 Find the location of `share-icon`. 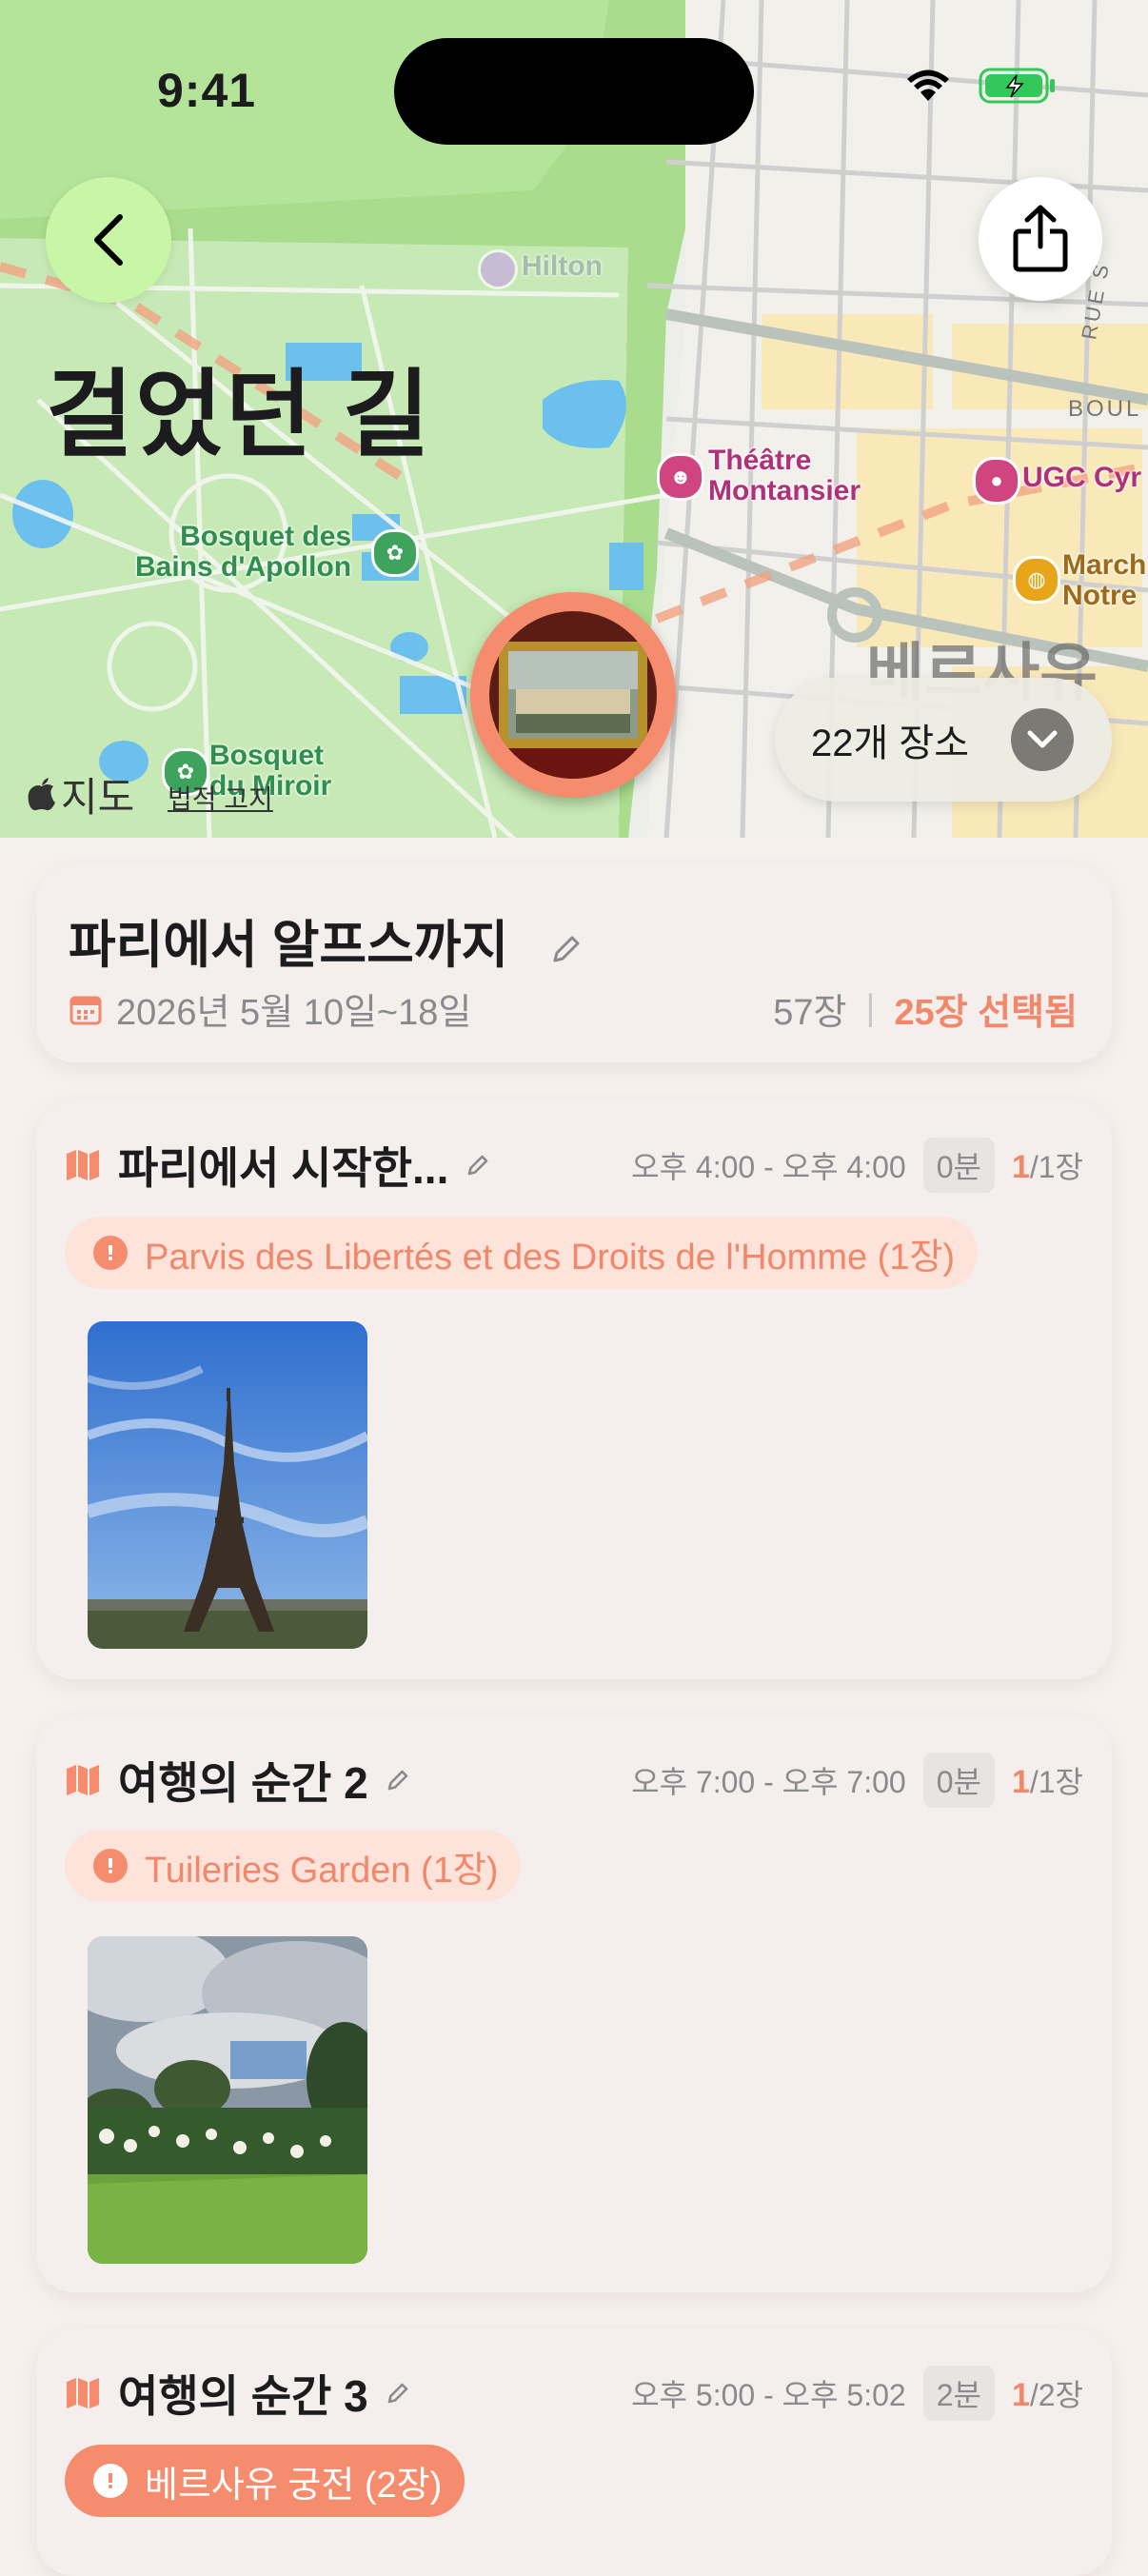

share-icon is located at coordinates (1040, 239).